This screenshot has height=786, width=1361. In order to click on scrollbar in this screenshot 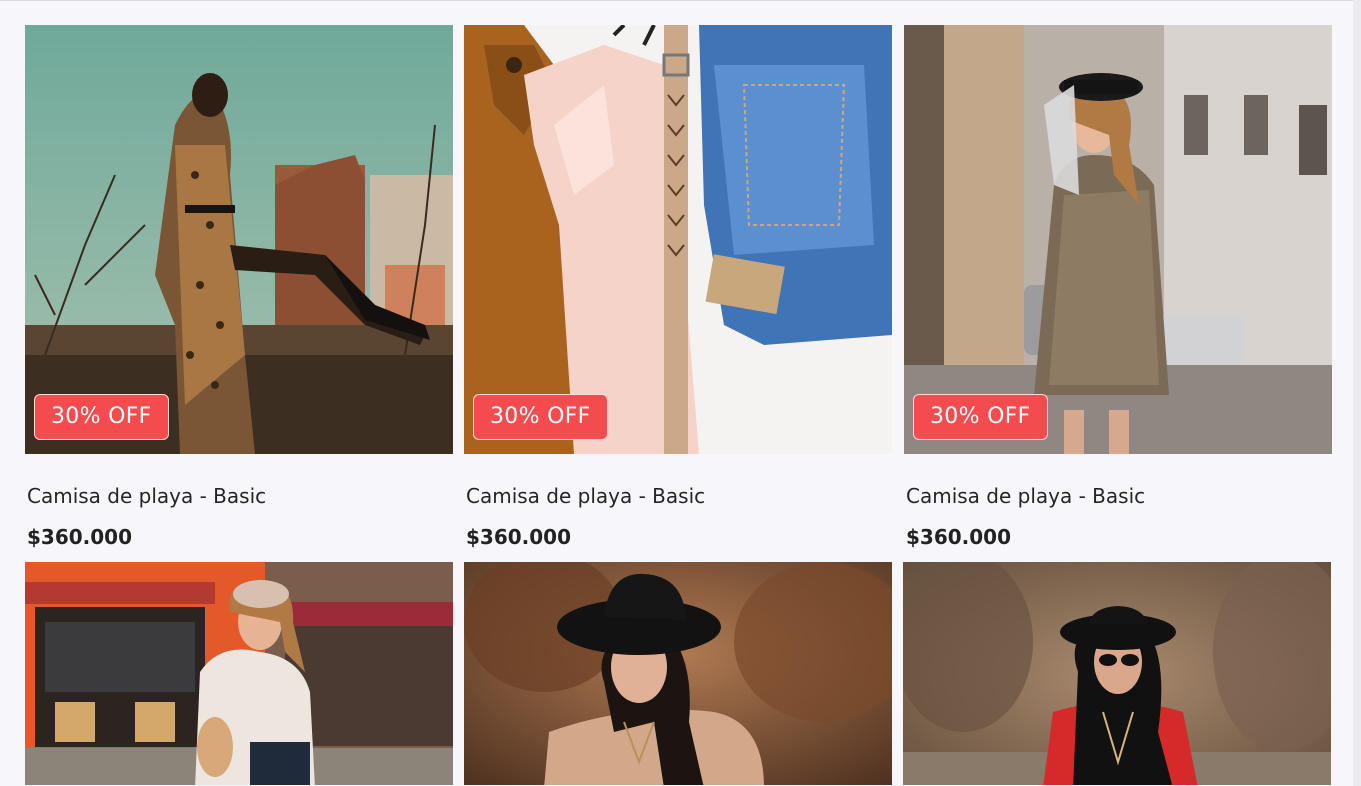, I will do `click(1357, 393)`.